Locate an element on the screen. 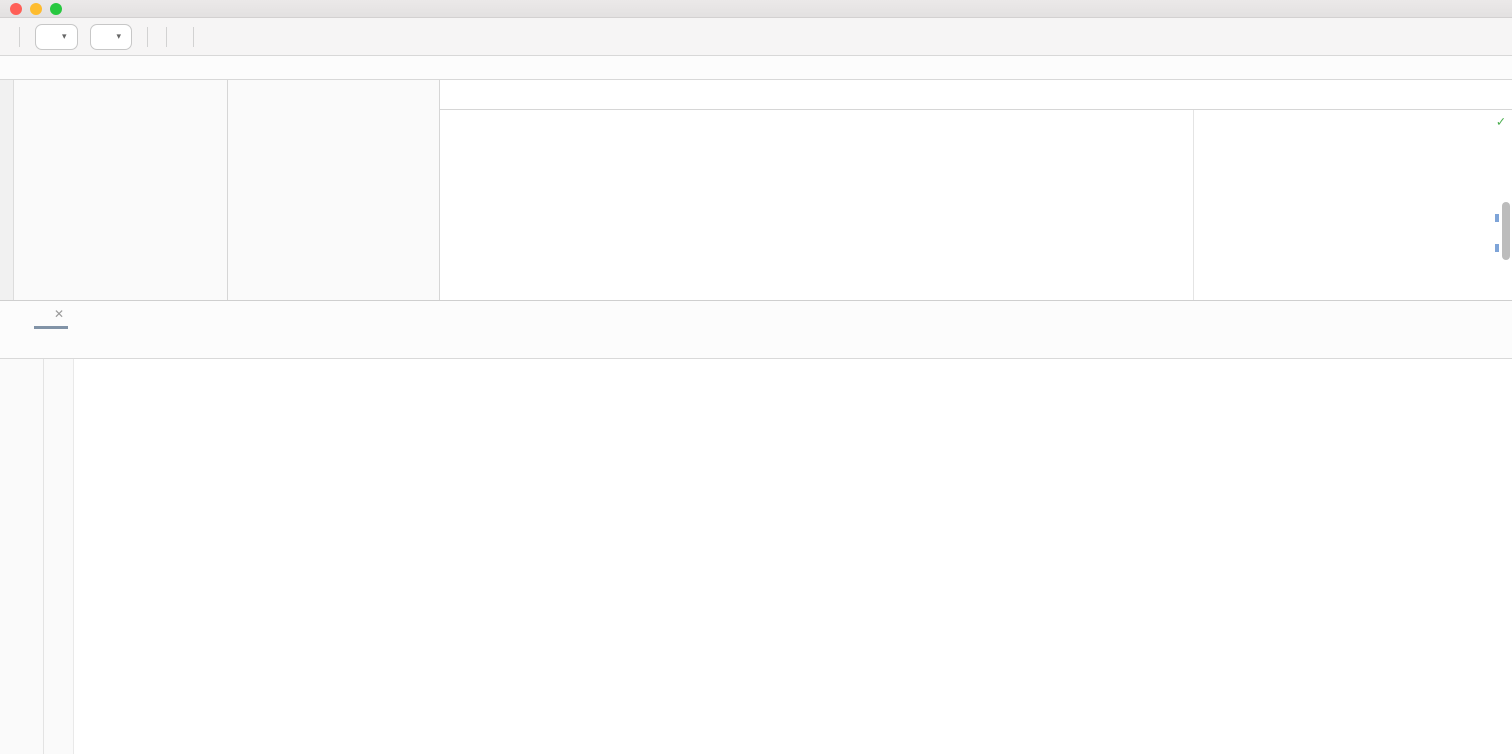  close-icon: ✕ is located at coordinates (59, 314).